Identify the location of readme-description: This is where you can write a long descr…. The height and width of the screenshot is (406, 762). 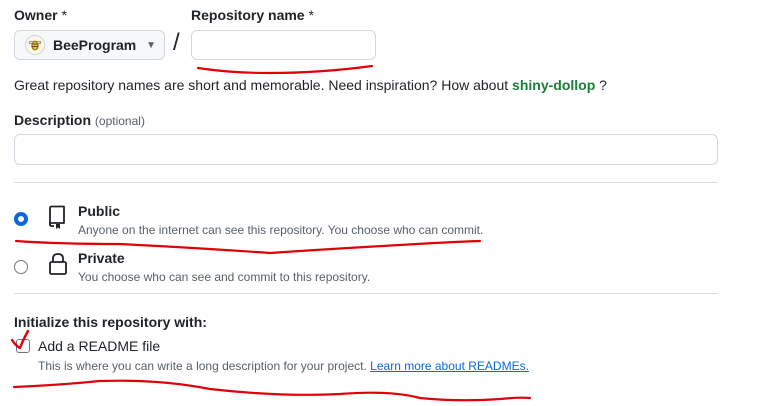
(283, 366).